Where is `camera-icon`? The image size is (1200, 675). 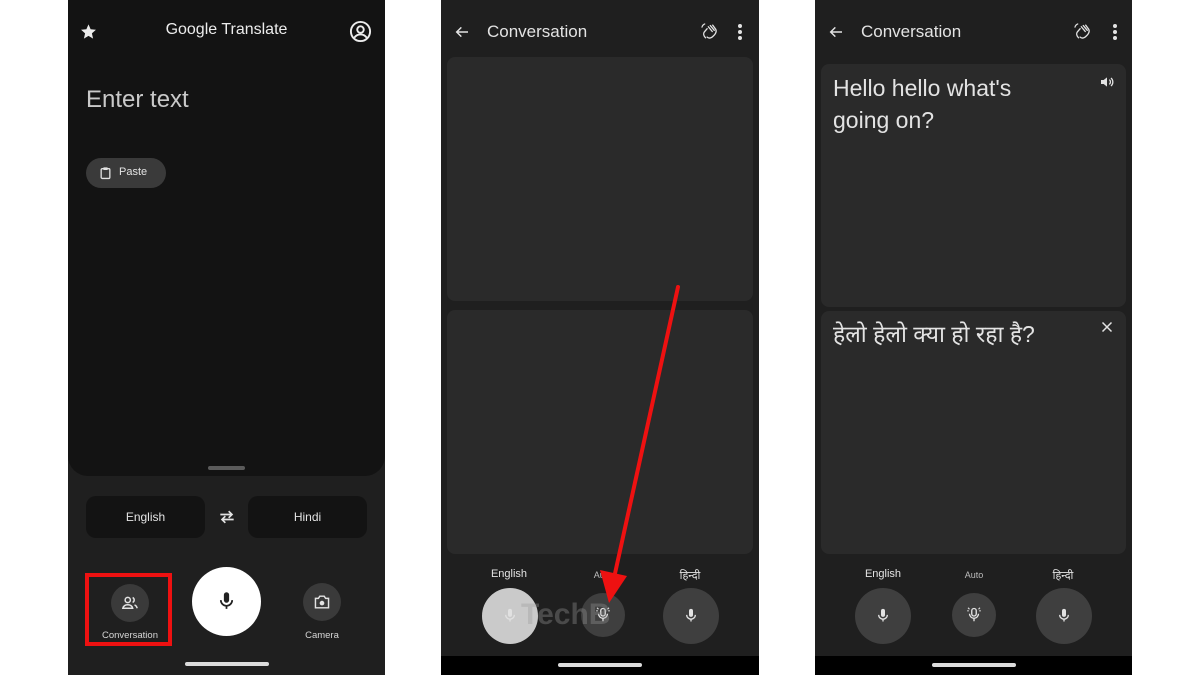 camera-icon is located at coordinates (322, 602).